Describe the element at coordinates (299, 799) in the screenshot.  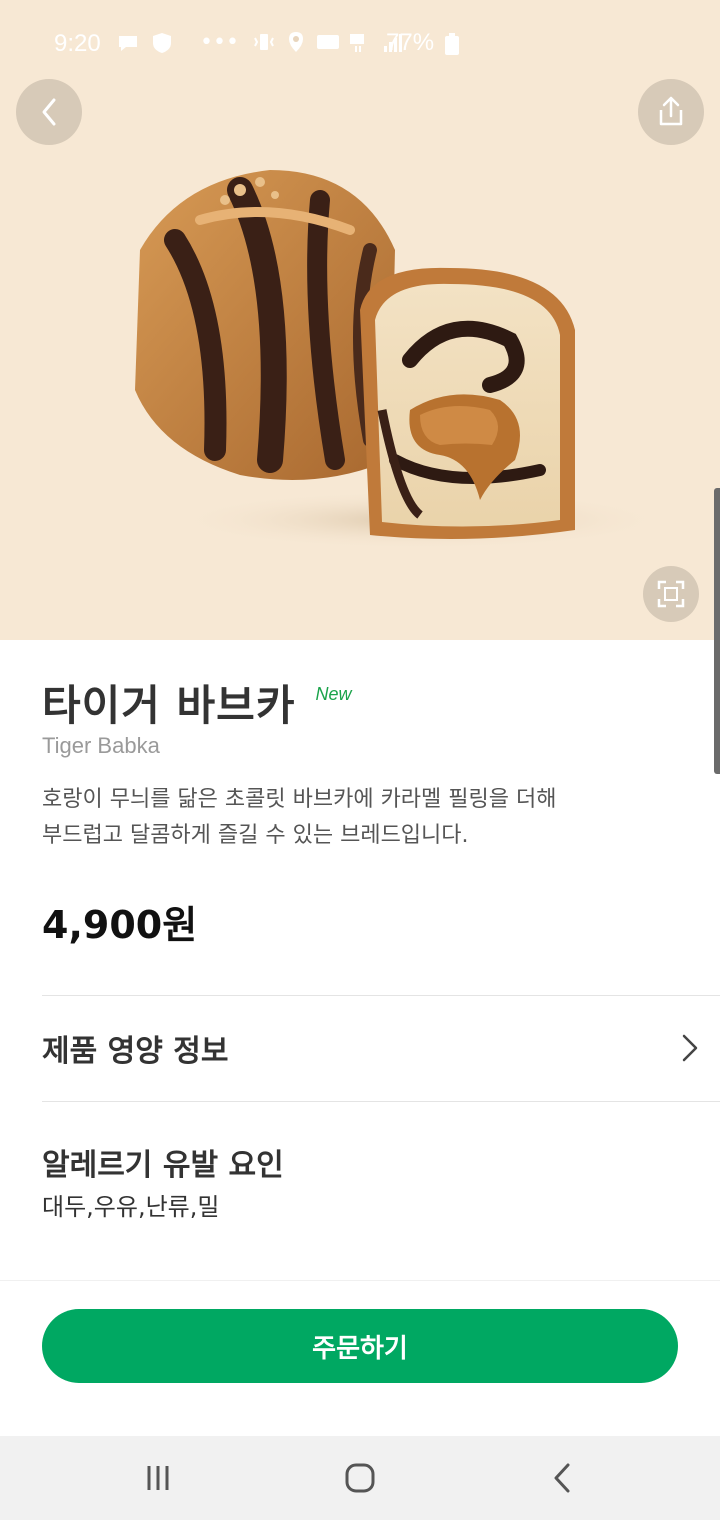
I see `description-line-1: 호랑이 무늬를 닮은 초콜릿 바브카에 카라멜 필링을 더해` at that location.